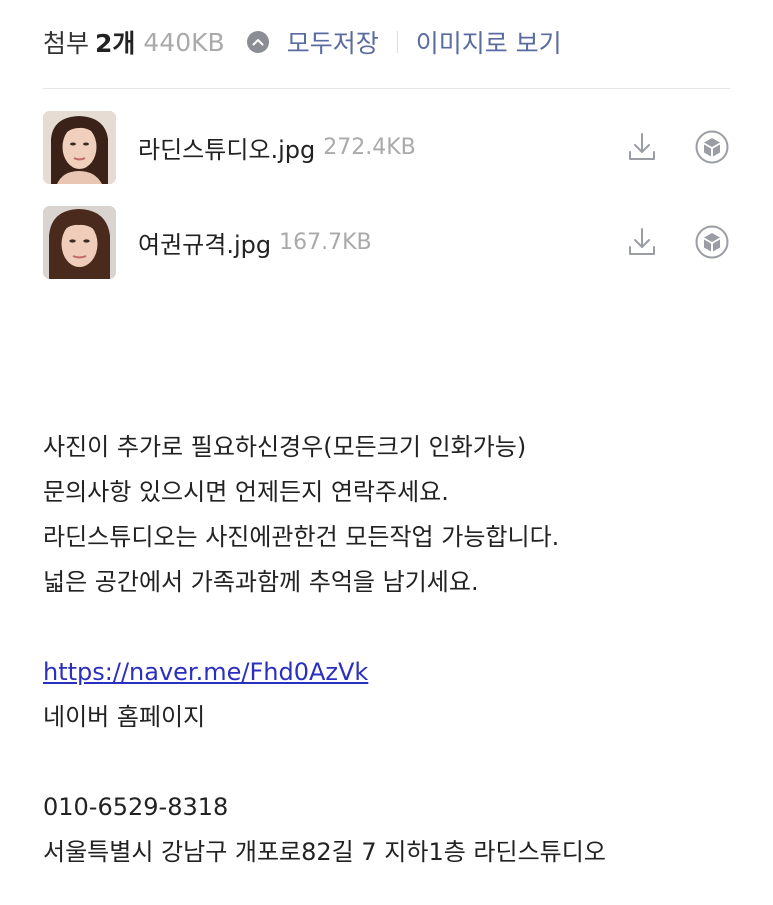 The height and width of the screenshot is (905, 773). What do you see at coordinates (66, 43) in the screenshot?
I see `attachments-label: 첨부` at bounding box center [66, 43].